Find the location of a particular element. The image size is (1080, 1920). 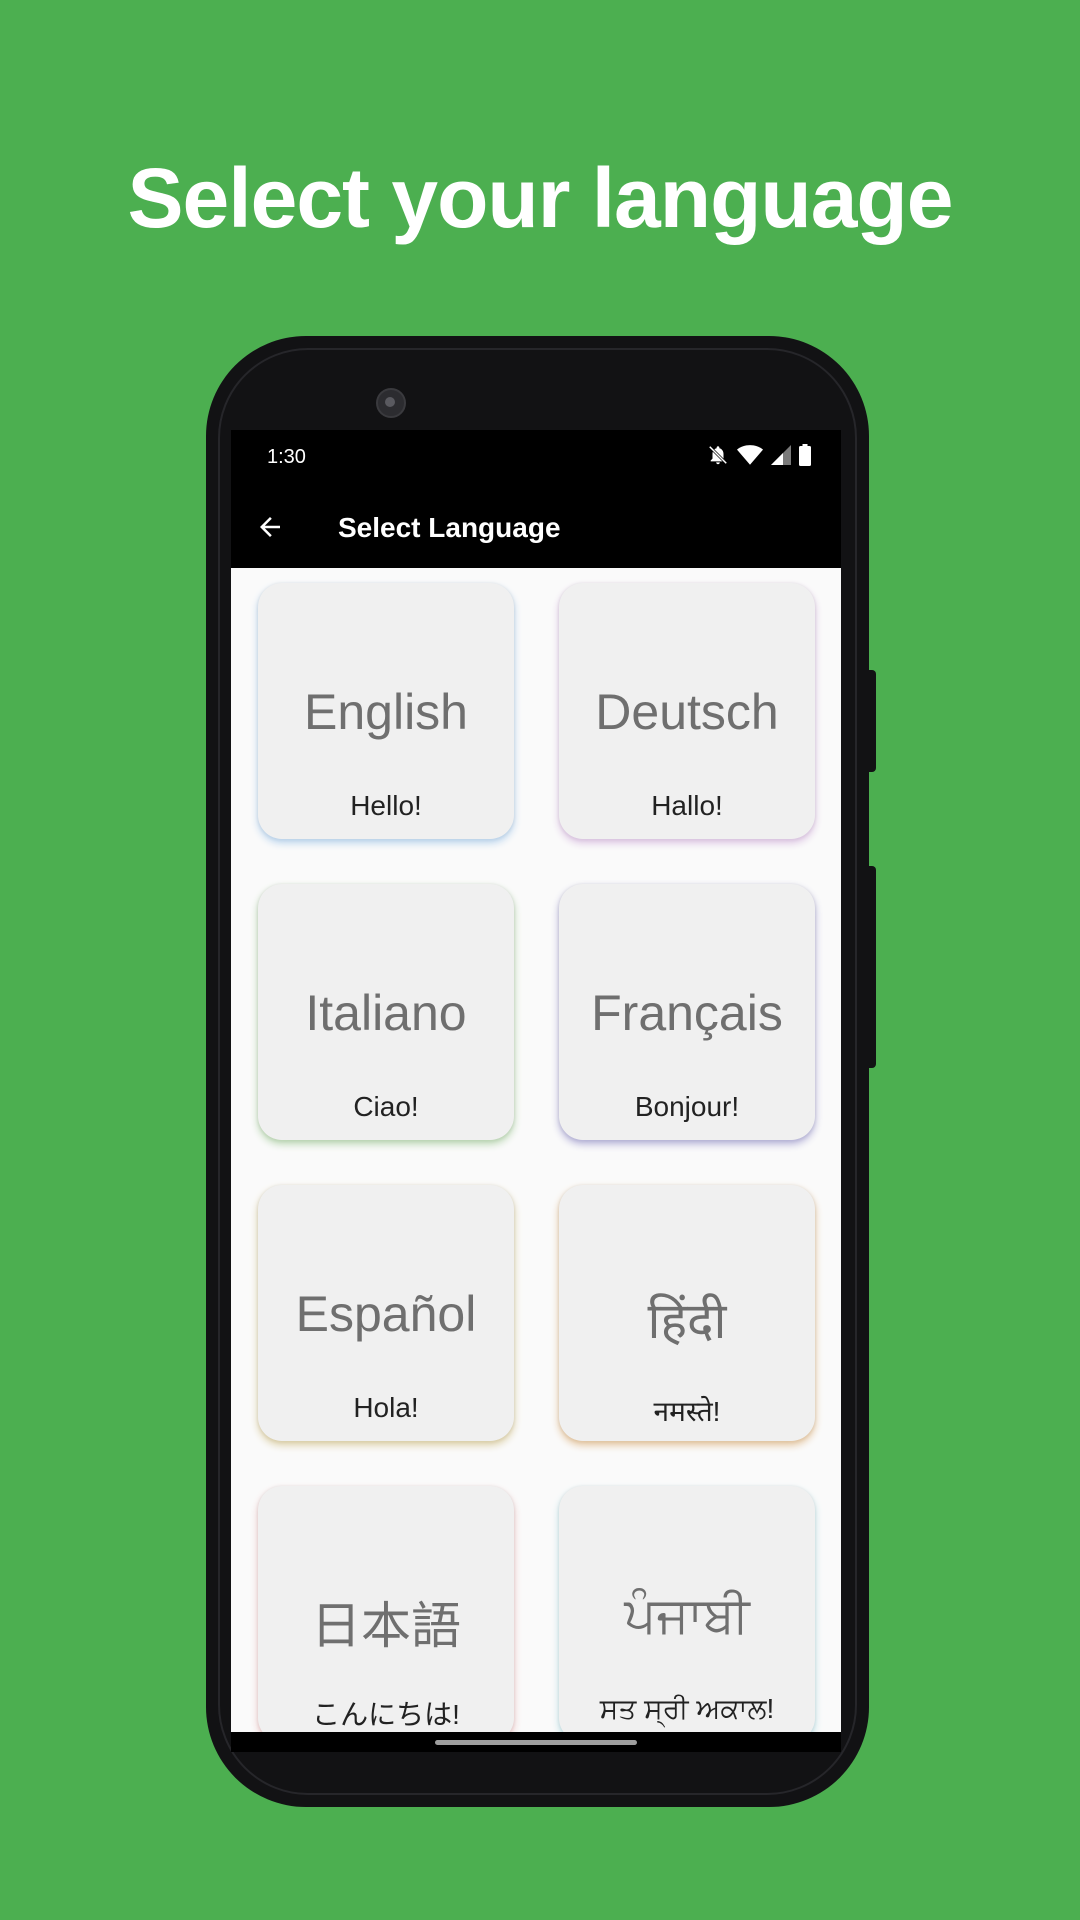

signal-icon is located at coordinates (781, 455).